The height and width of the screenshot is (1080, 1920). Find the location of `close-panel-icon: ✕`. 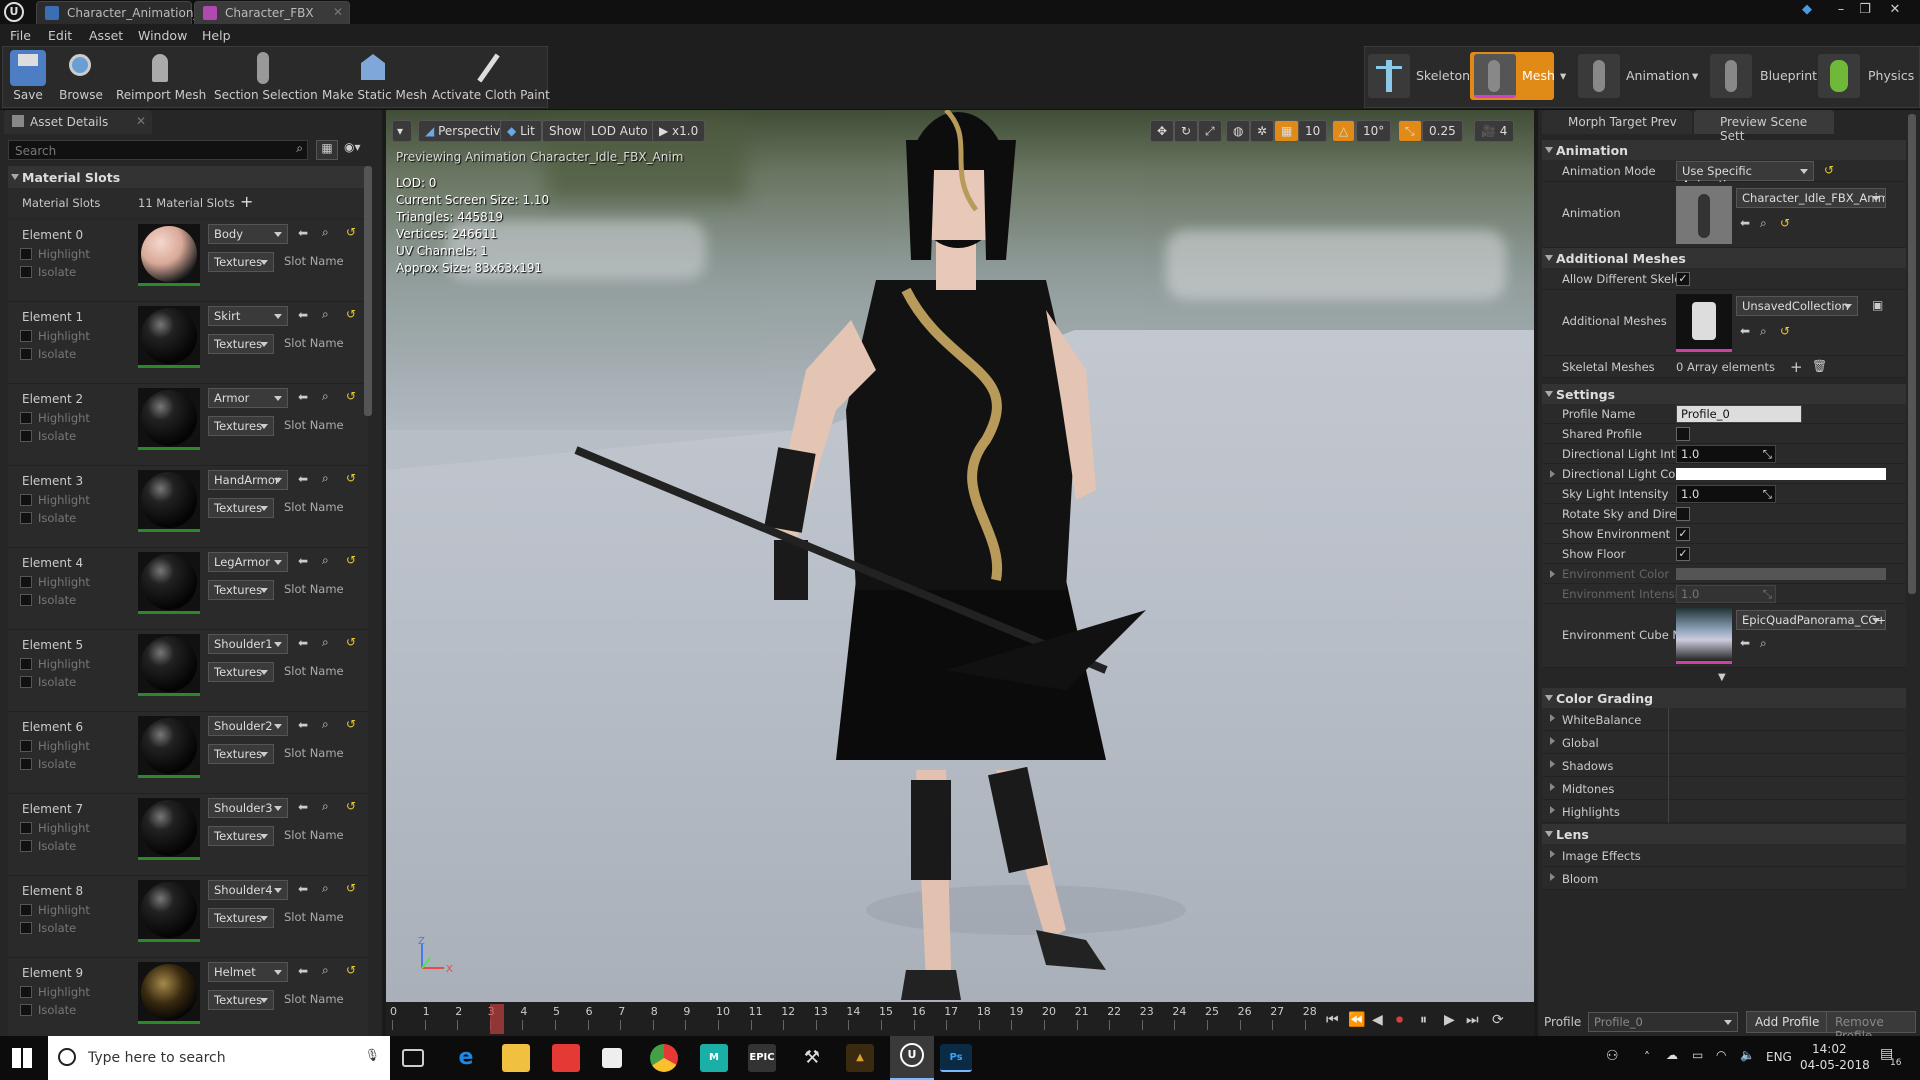

close-panel-icon: ✕ is located at coordinates (141, 121).